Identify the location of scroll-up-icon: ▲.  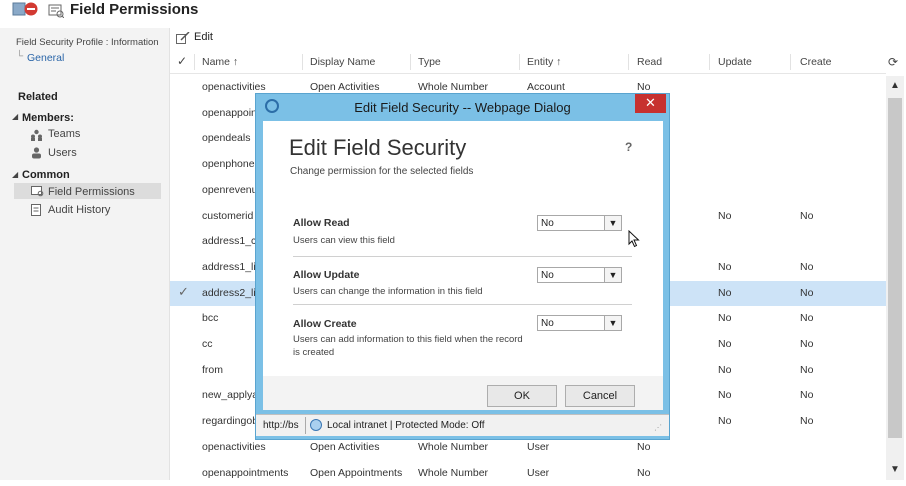
(895, 85).